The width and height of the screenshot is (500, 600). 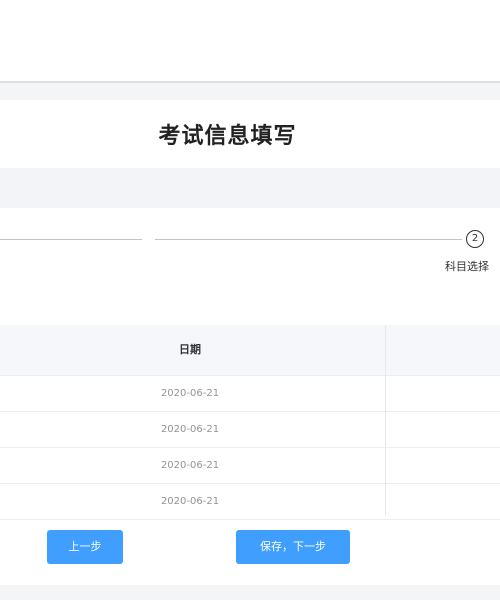 What do you see at coordinates (71, 239) in the screenshot?
I see `step-connector-left` at bounding box center [71, 239].